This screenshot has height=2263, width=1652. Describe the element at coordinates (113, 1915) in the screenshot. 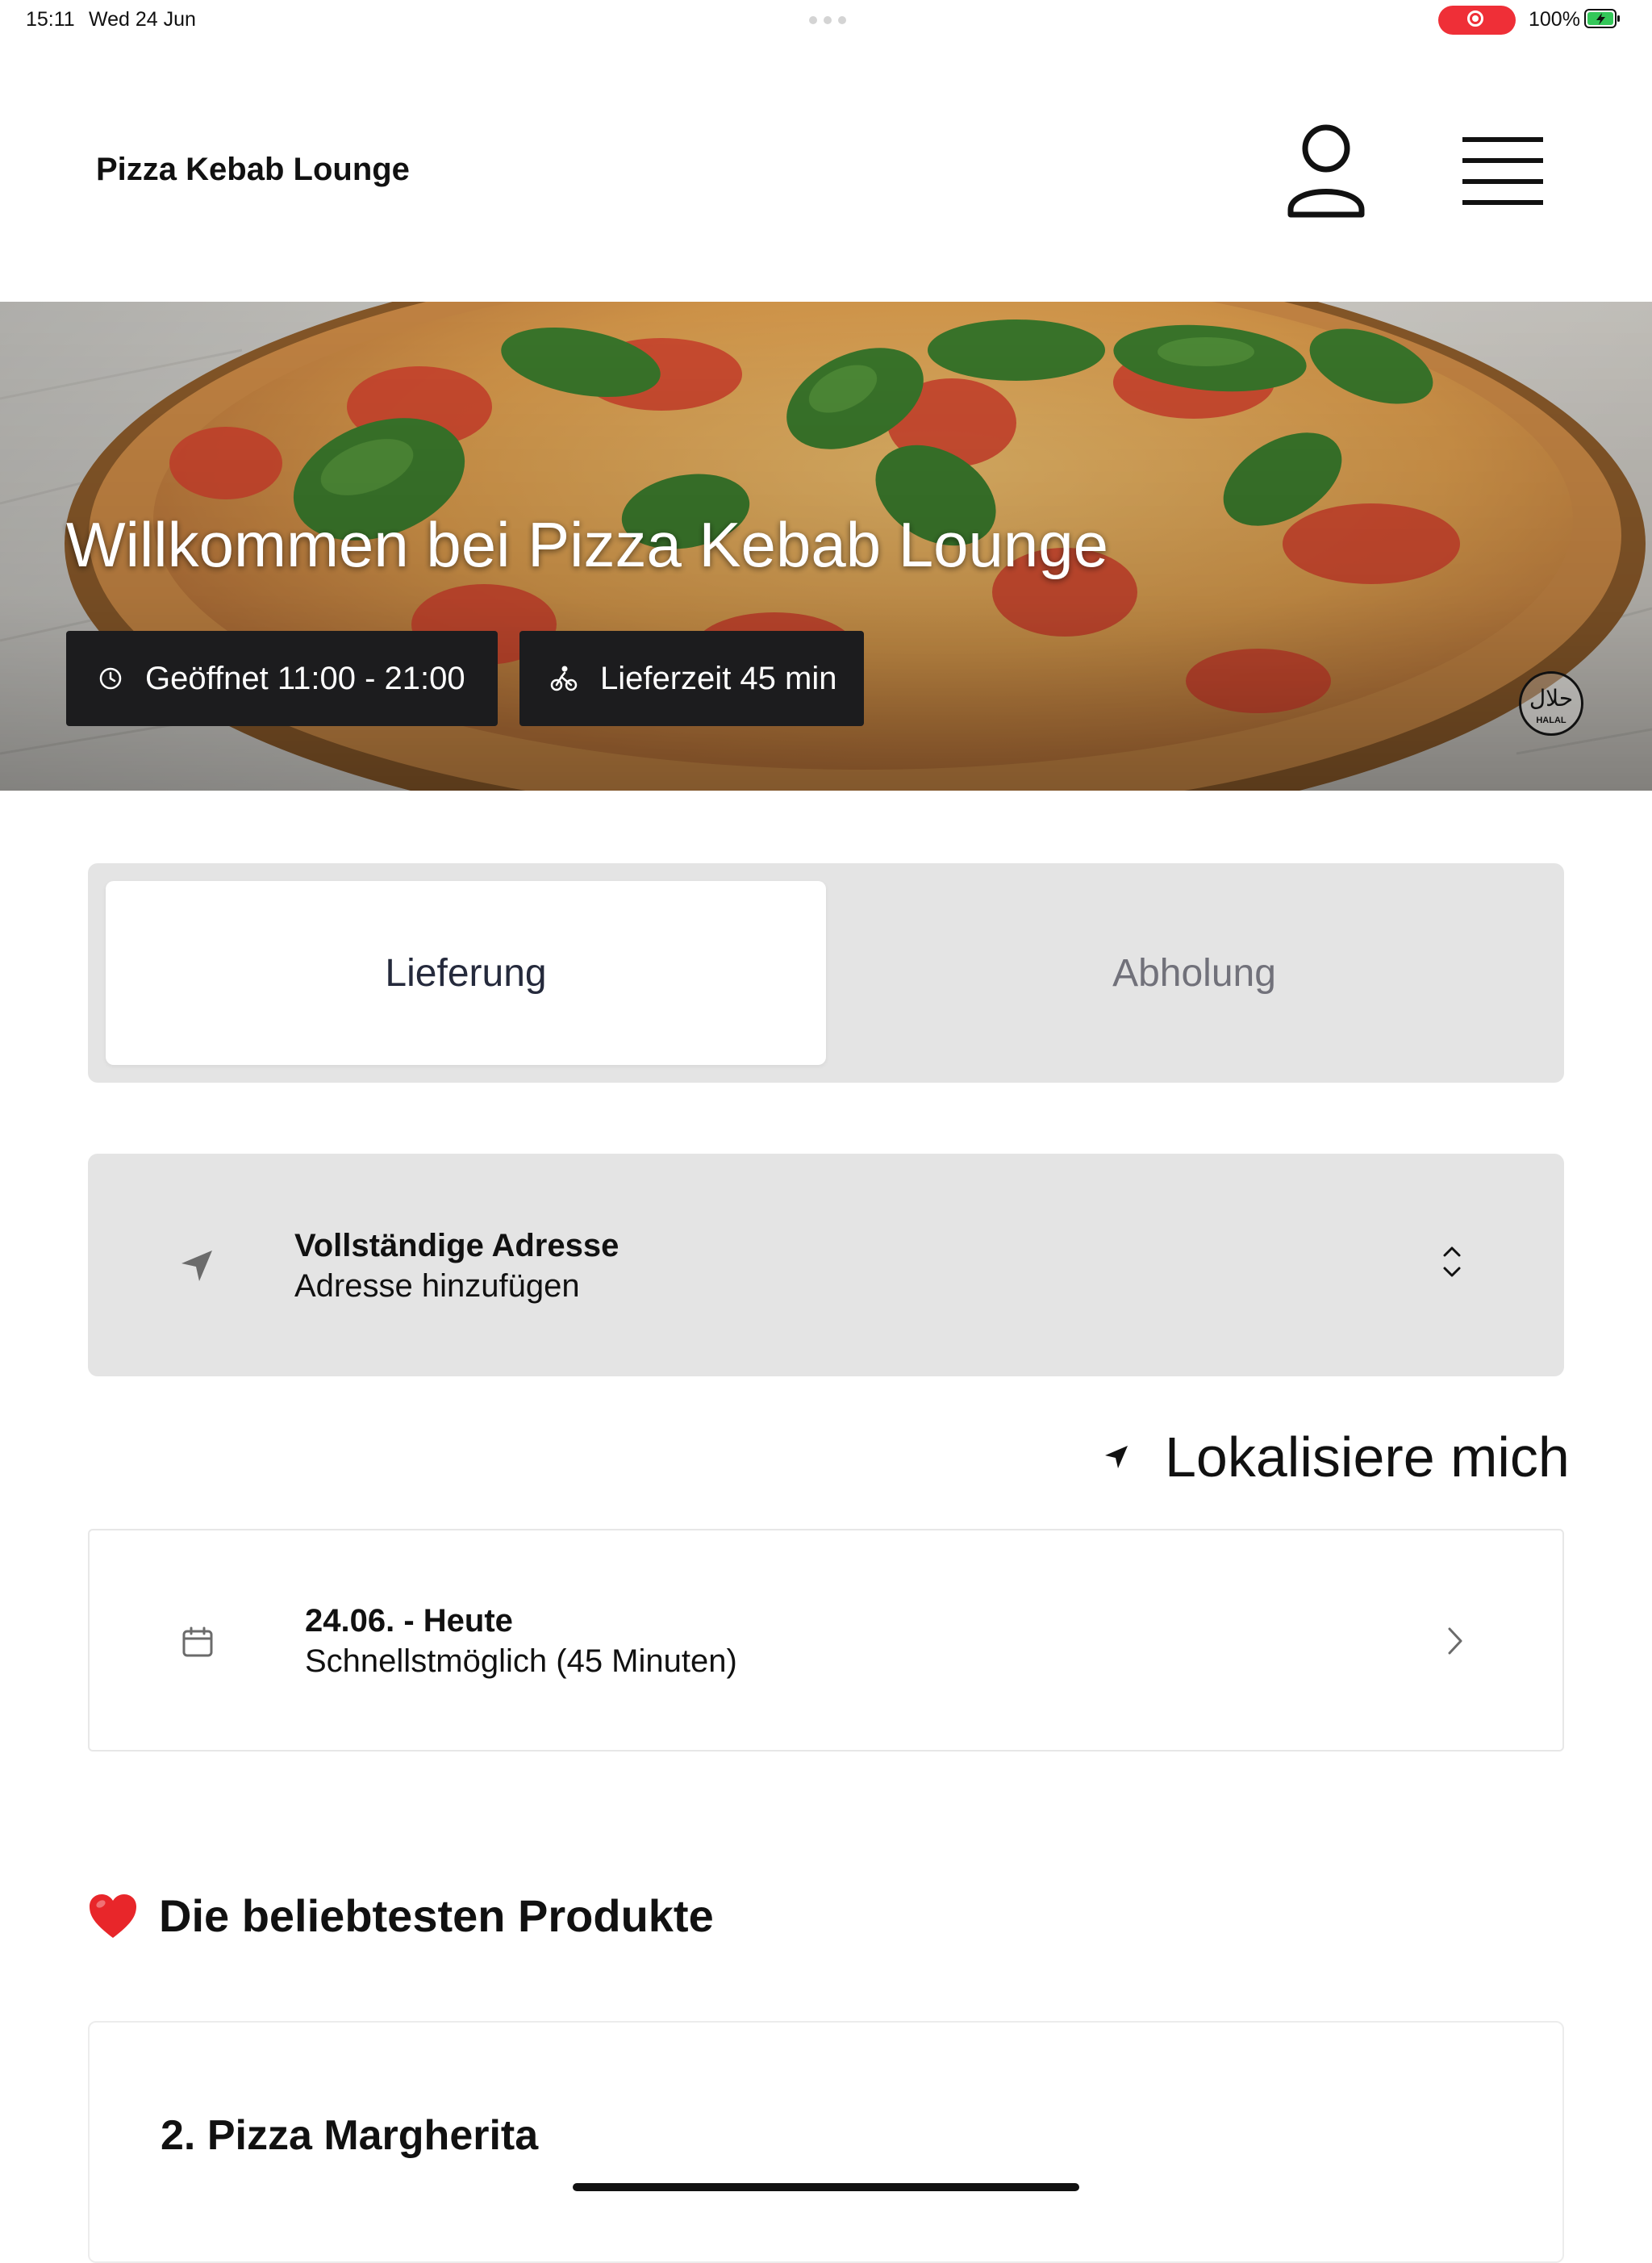

I see `heart-icon` at that location.